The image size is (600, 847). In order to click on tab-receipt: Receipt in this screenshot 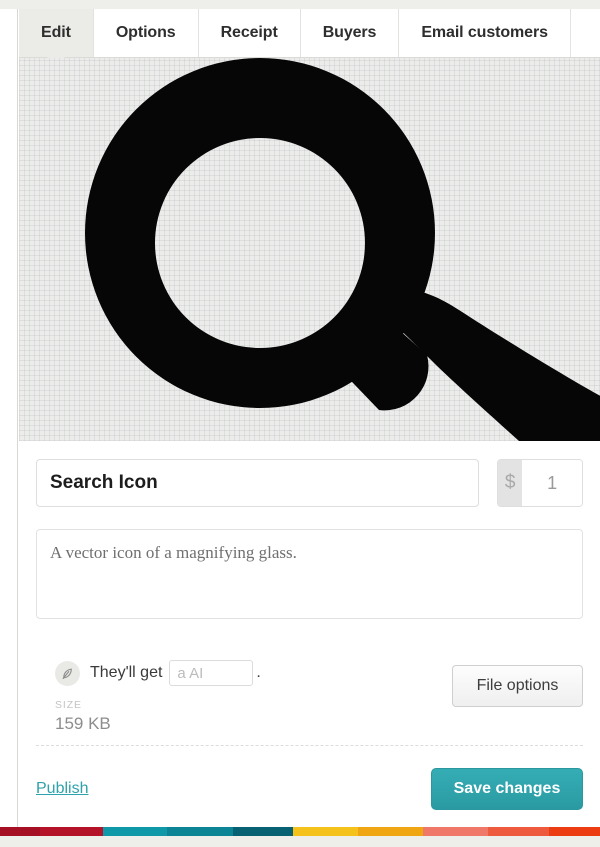, I will do `click(249, 33)`.